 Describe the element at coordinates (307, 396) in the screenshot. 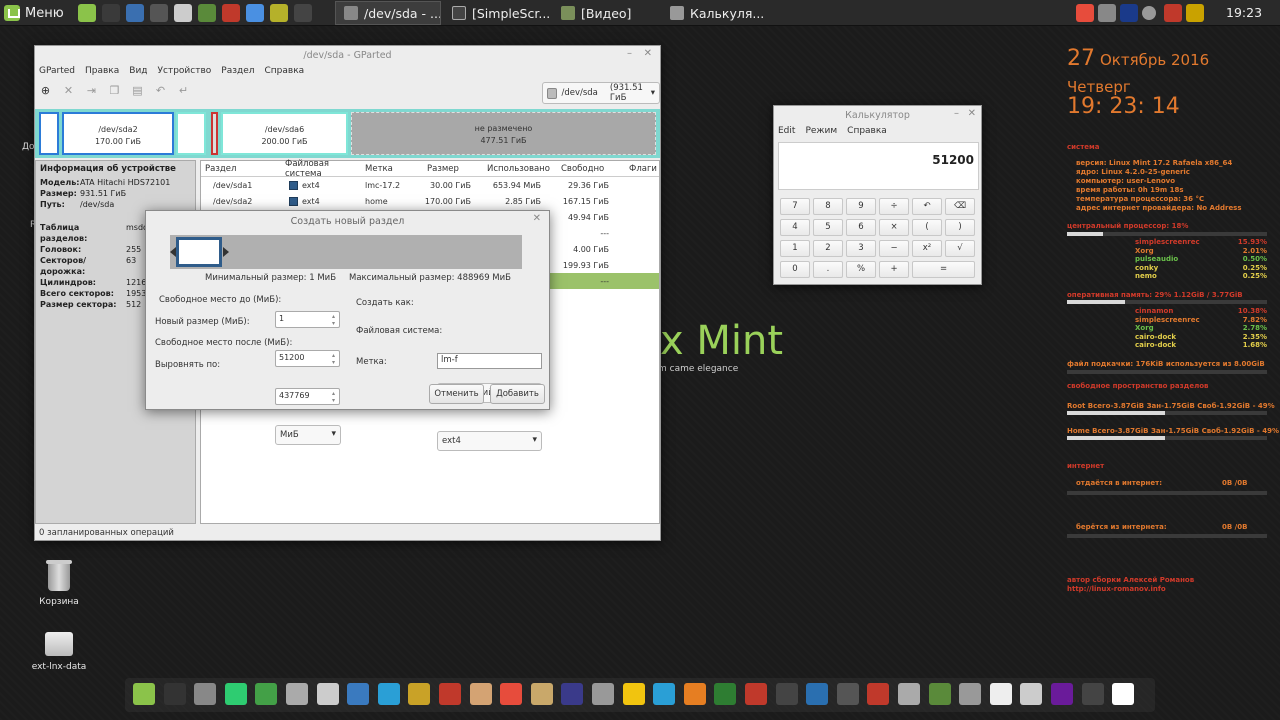

I see `free-after-input: 437769` at that location.